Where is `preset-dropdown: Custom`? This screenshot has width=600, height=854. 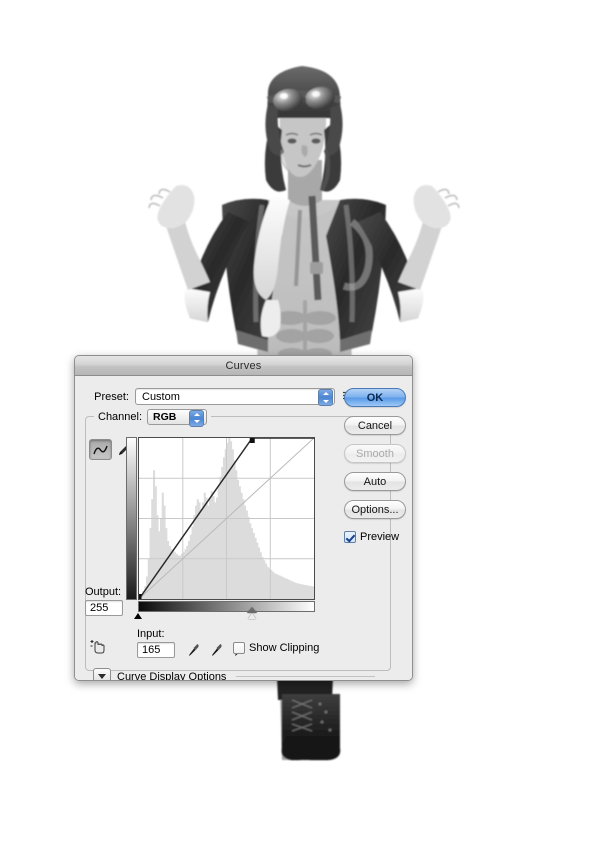
preset-dropdown: Custom is located at coordinates (235, 397).